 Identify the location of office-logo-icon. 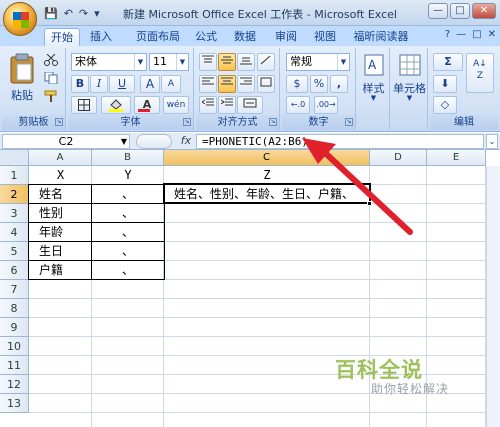
(21, 20).